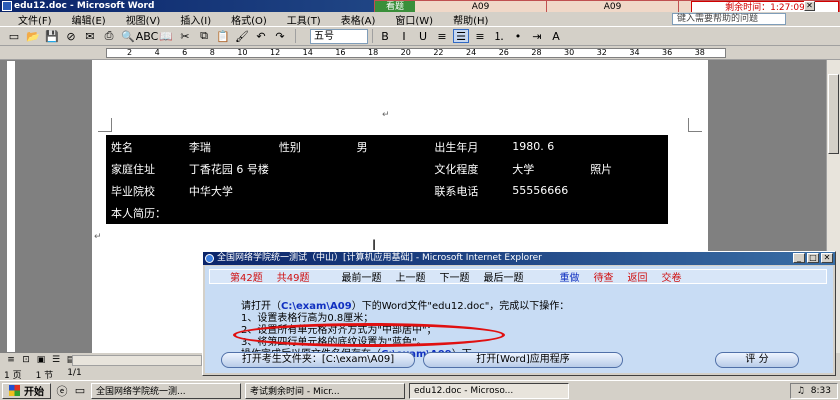 The width and height of the screenshot is (840, 400). What do you see at coordinates (80, 391) in the screenshot?
I see `desktop-quicklaunch-icon: ▭` at bounding box center [80, 391].